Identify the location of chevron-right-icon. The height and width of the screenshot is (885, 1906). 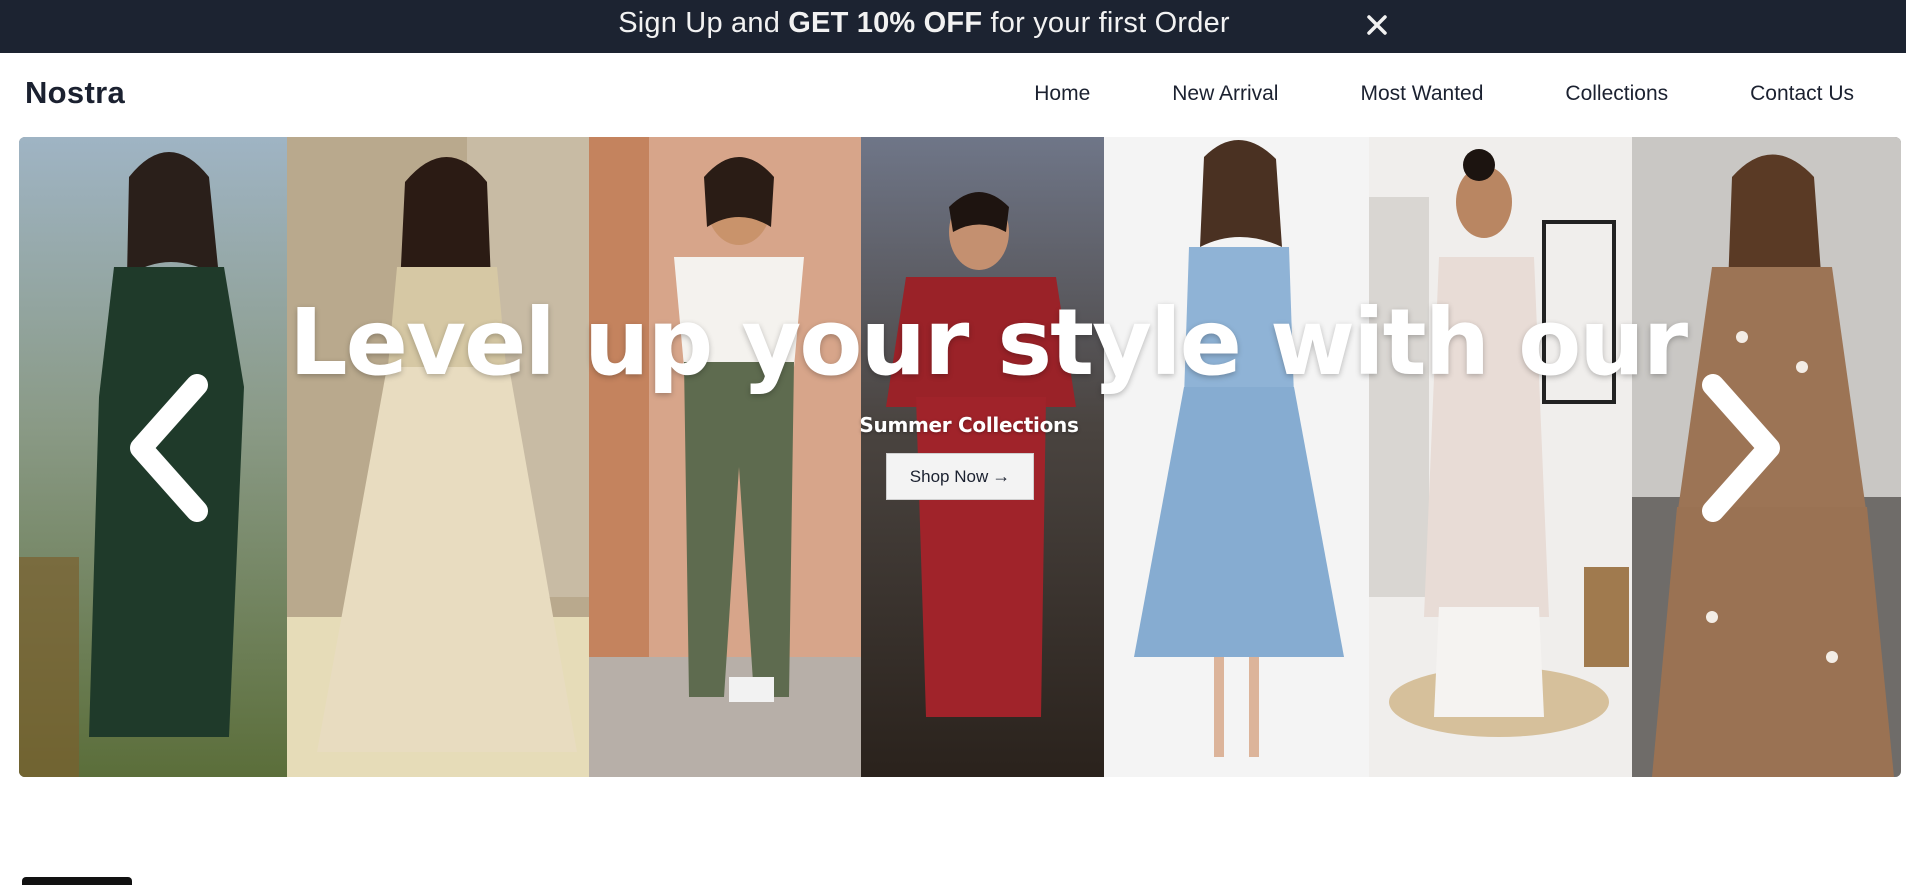
(1741, 448).